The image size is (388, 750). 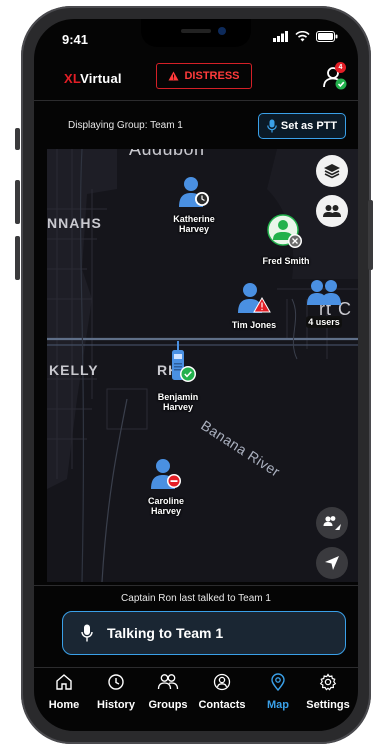 What do you see at coordinates (335, 76) in the screenshot?
I see `profile-button: 4` at bounding box center [335, 76].